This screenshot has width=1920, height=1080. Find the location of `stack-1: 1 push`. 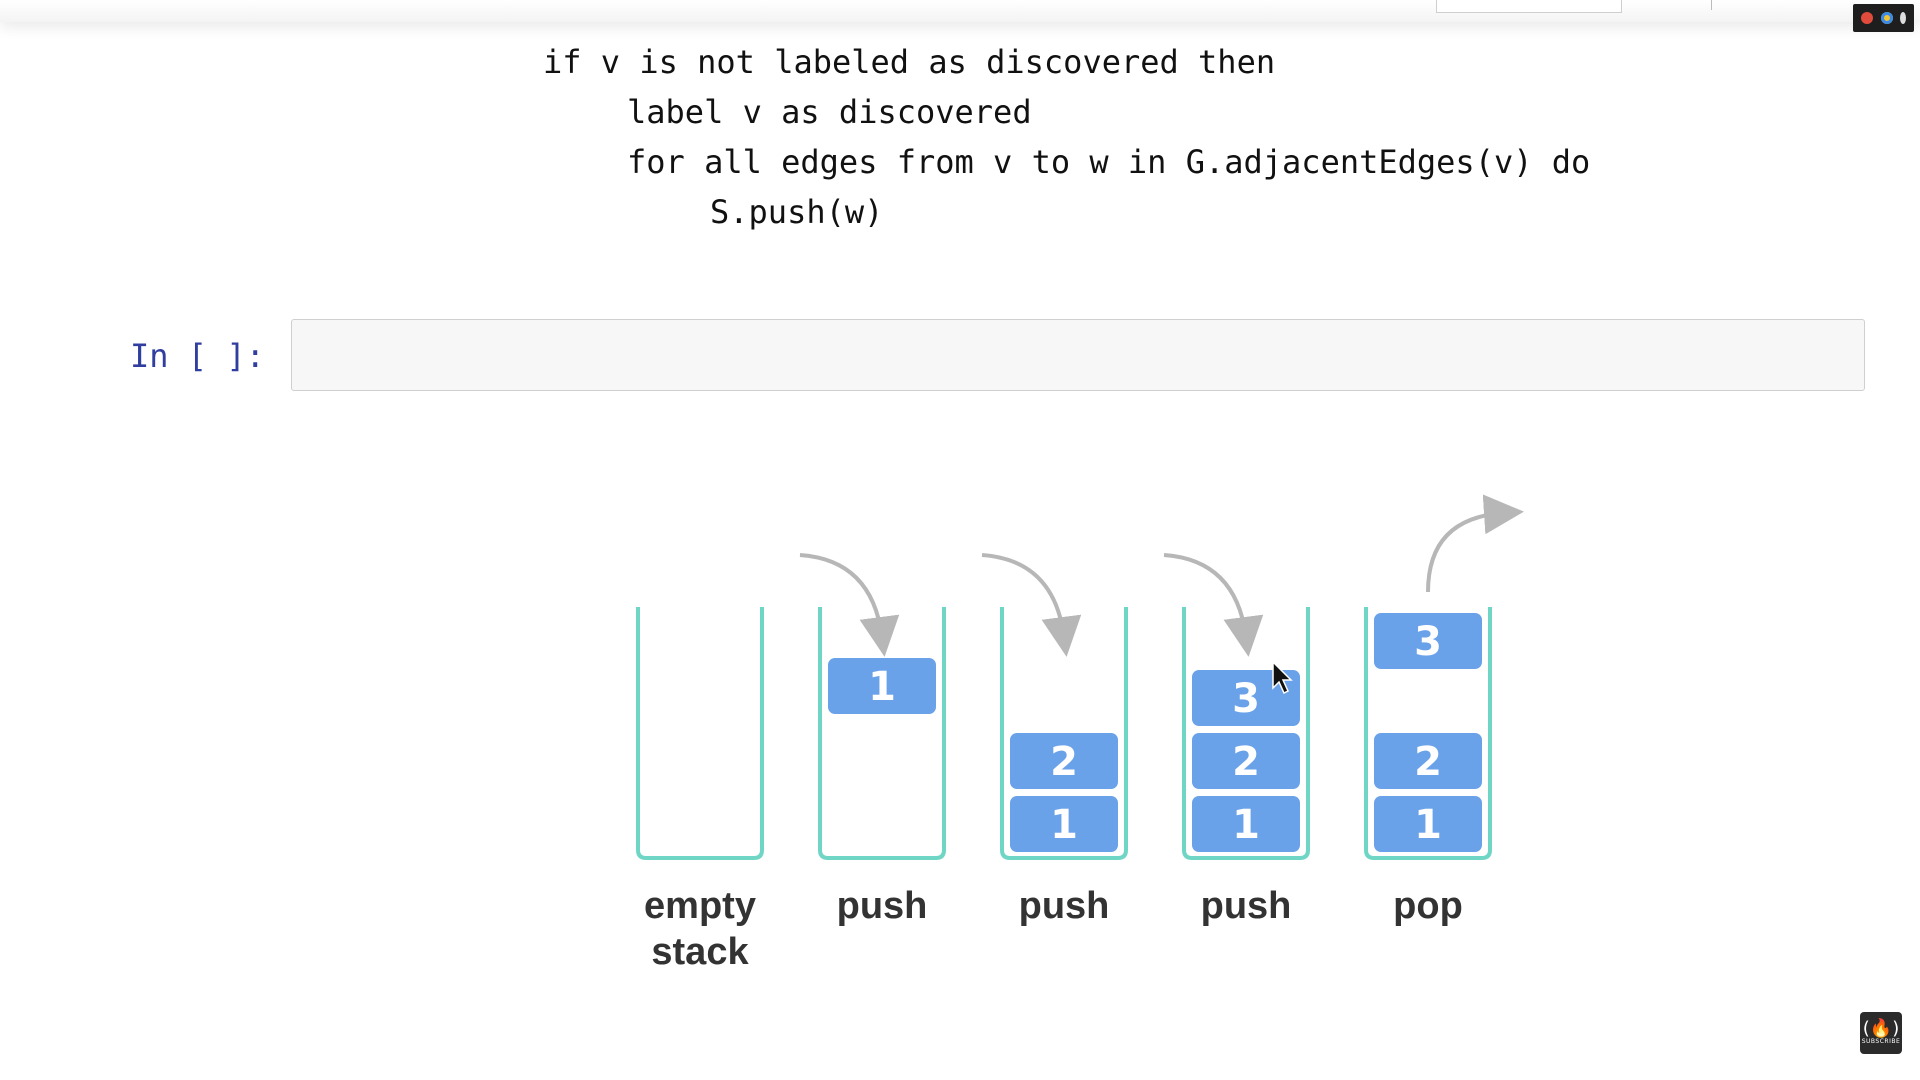

stack-1: 1 push is located at coordinates (872, 740).